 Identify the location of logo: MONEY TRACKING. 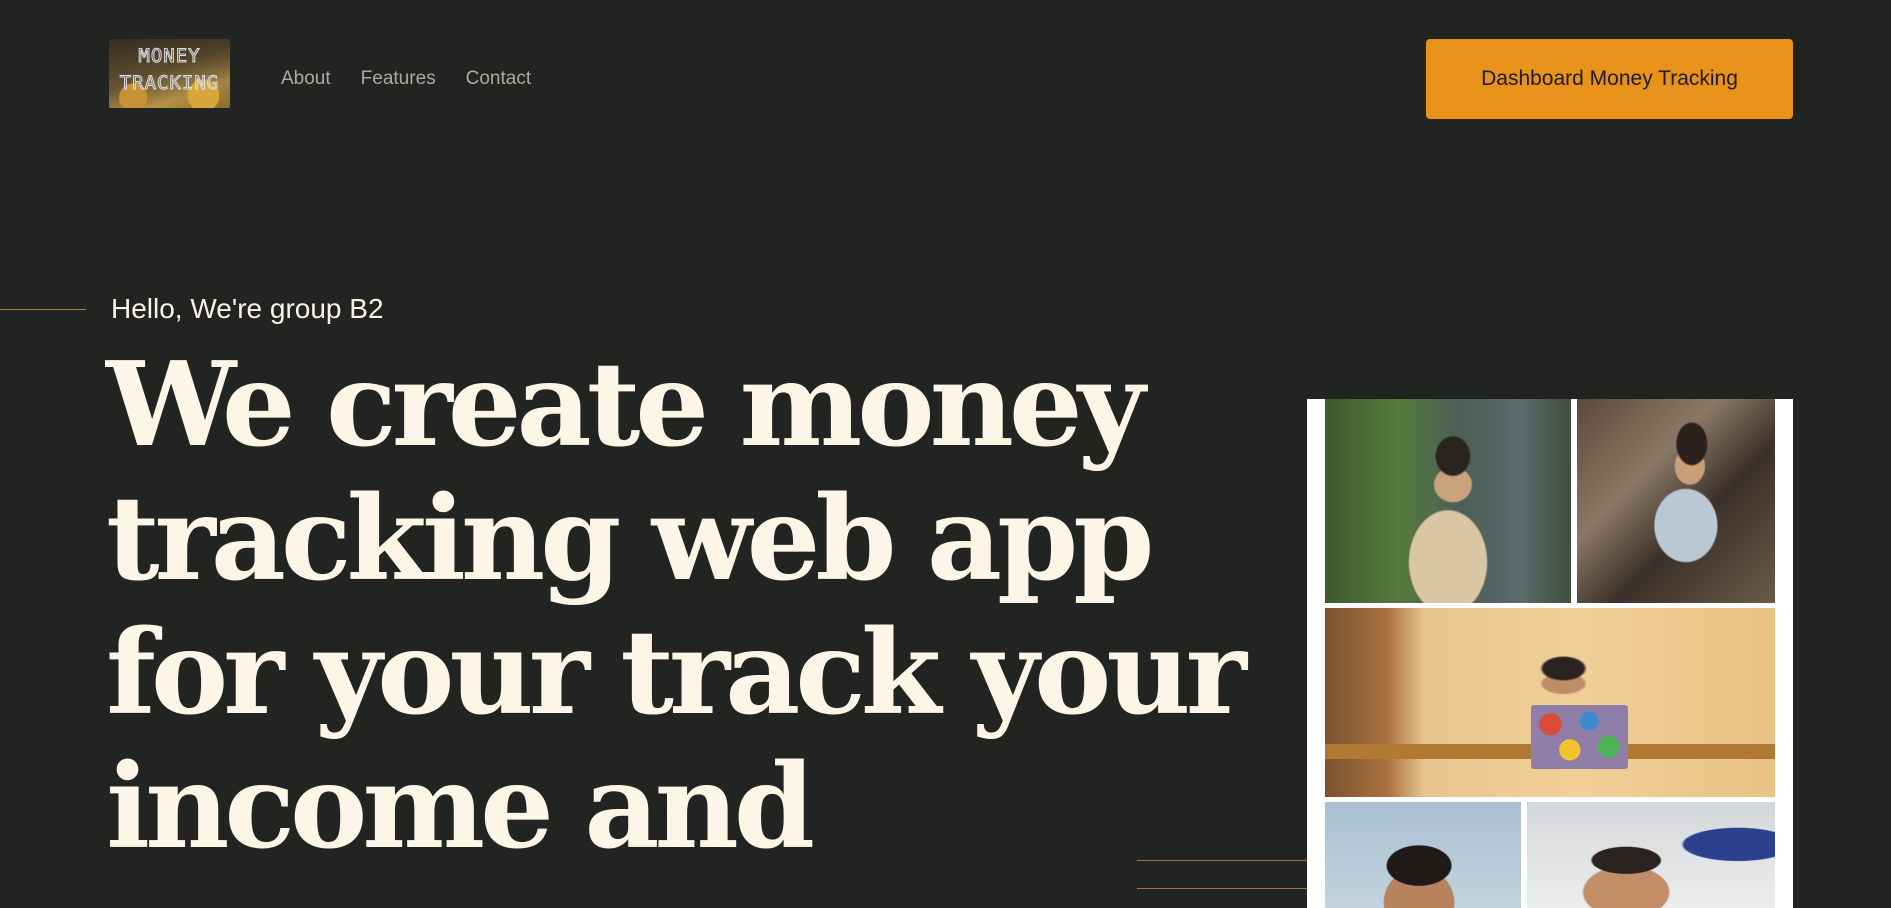
(169, 73).